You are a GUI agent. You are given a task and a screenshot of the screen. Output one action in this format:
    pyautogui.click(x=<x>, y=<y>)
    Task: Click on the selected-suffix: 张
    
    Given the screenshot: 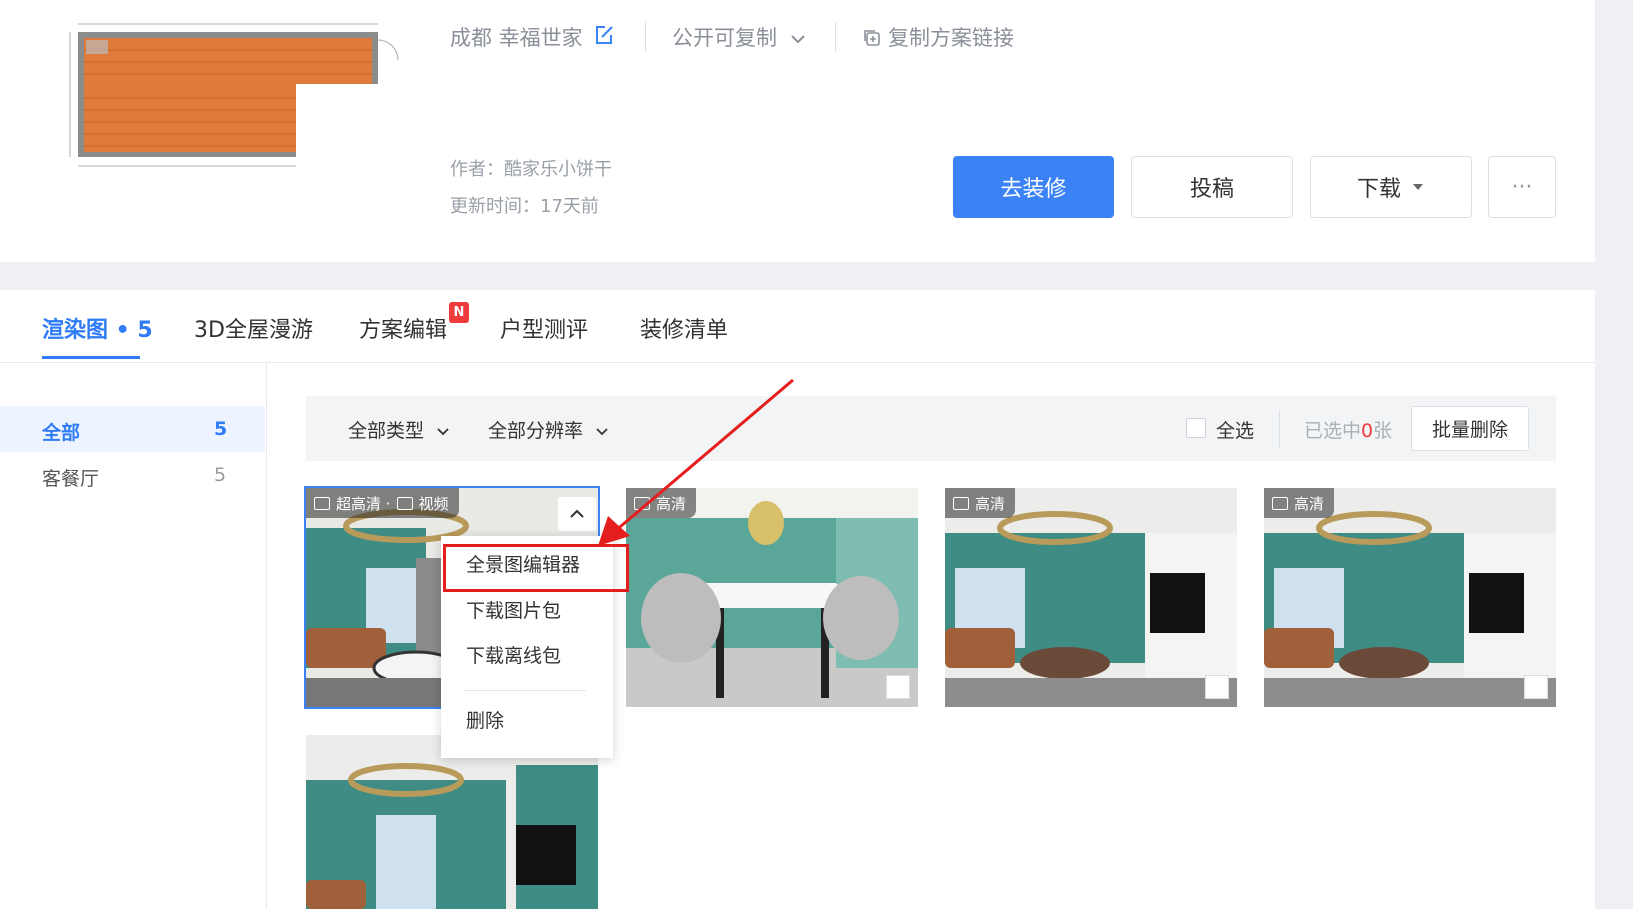 What is the action you would take?
    pyautogui.click(x=1383, y=431)
    